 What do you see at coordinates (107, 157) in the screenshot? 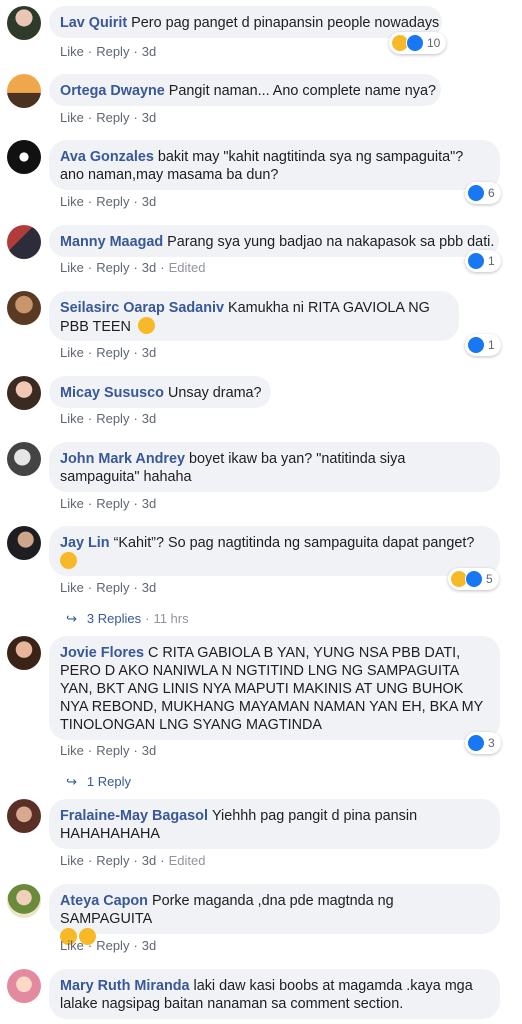
I see `comment-author: Ava Gonzales` at bounding box center [107, 157].